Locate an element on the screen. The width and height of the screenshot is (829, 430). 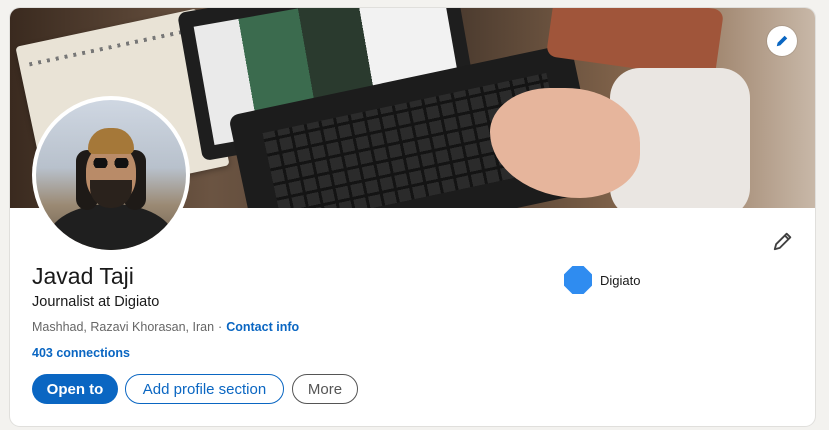
connections-link: 403 connections is located at coordinates (81, 353).